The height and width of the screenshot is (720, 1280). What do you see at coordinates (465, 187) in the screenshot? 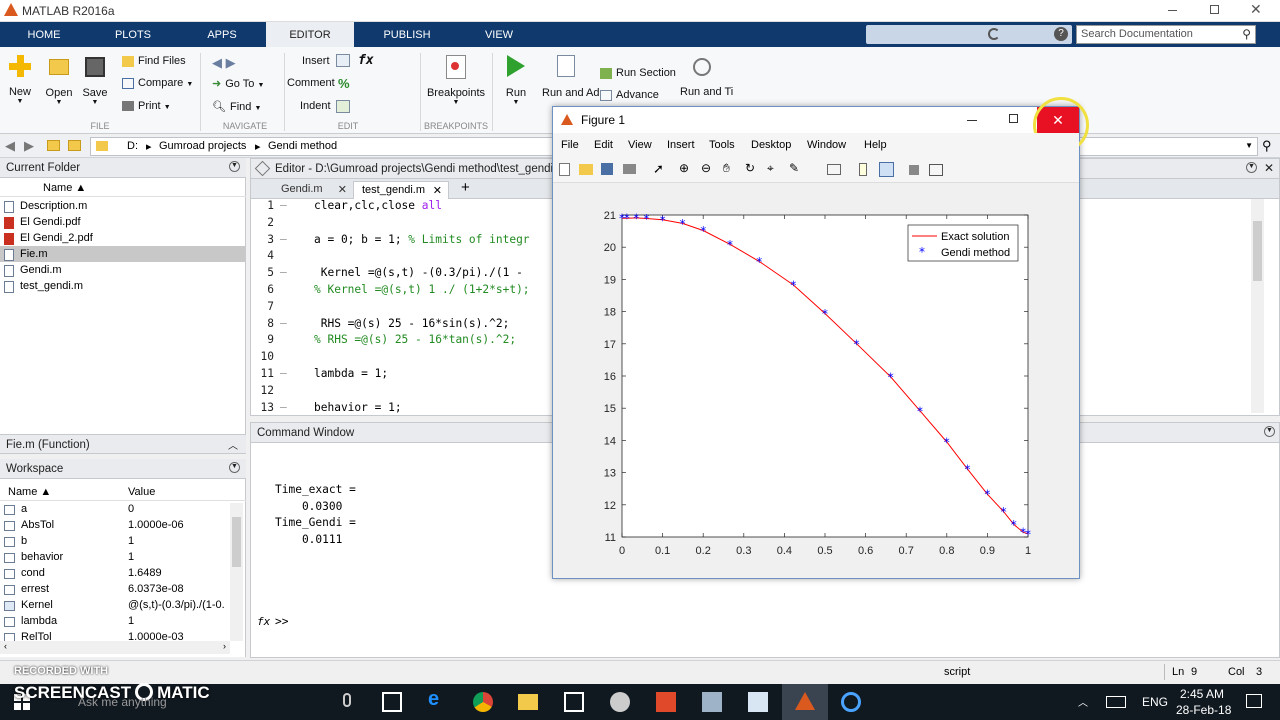
I see `new-tab-plus-icon: +` at bounding box center [465, 187].